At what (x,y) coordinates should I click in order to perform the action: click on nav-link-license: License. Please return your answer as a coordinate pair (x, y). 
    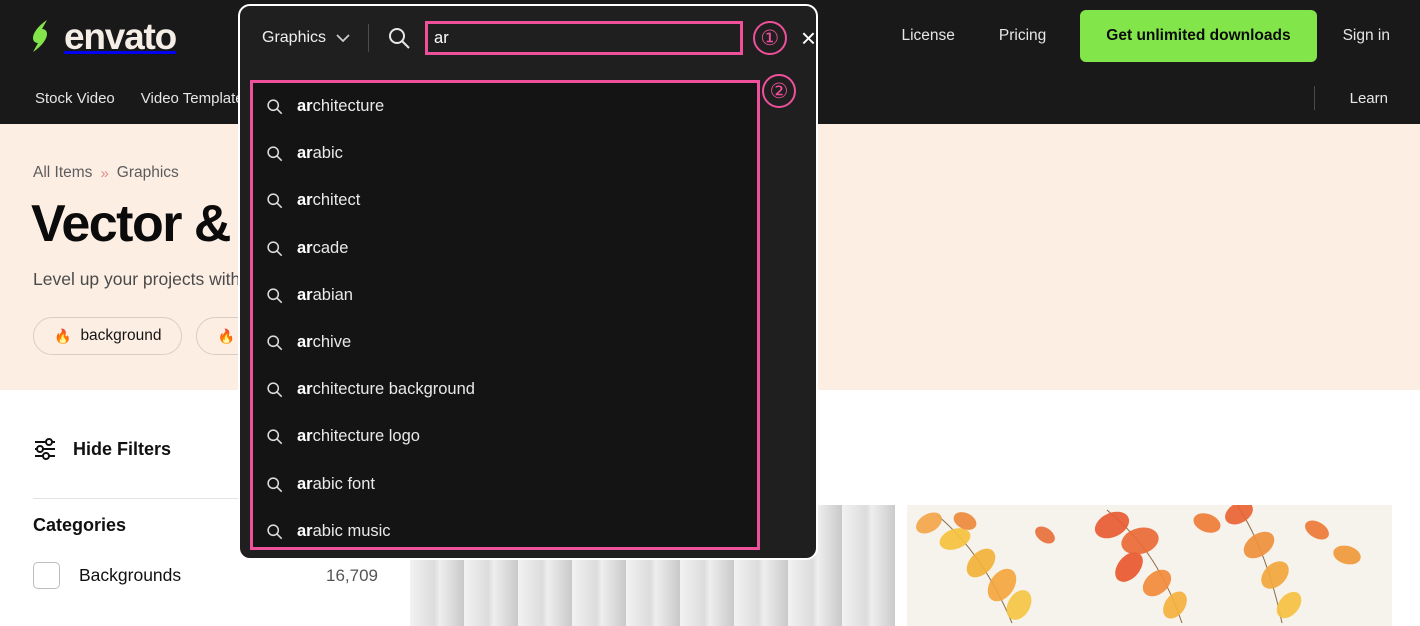
    Looking at the image, I should click on (927, 36).